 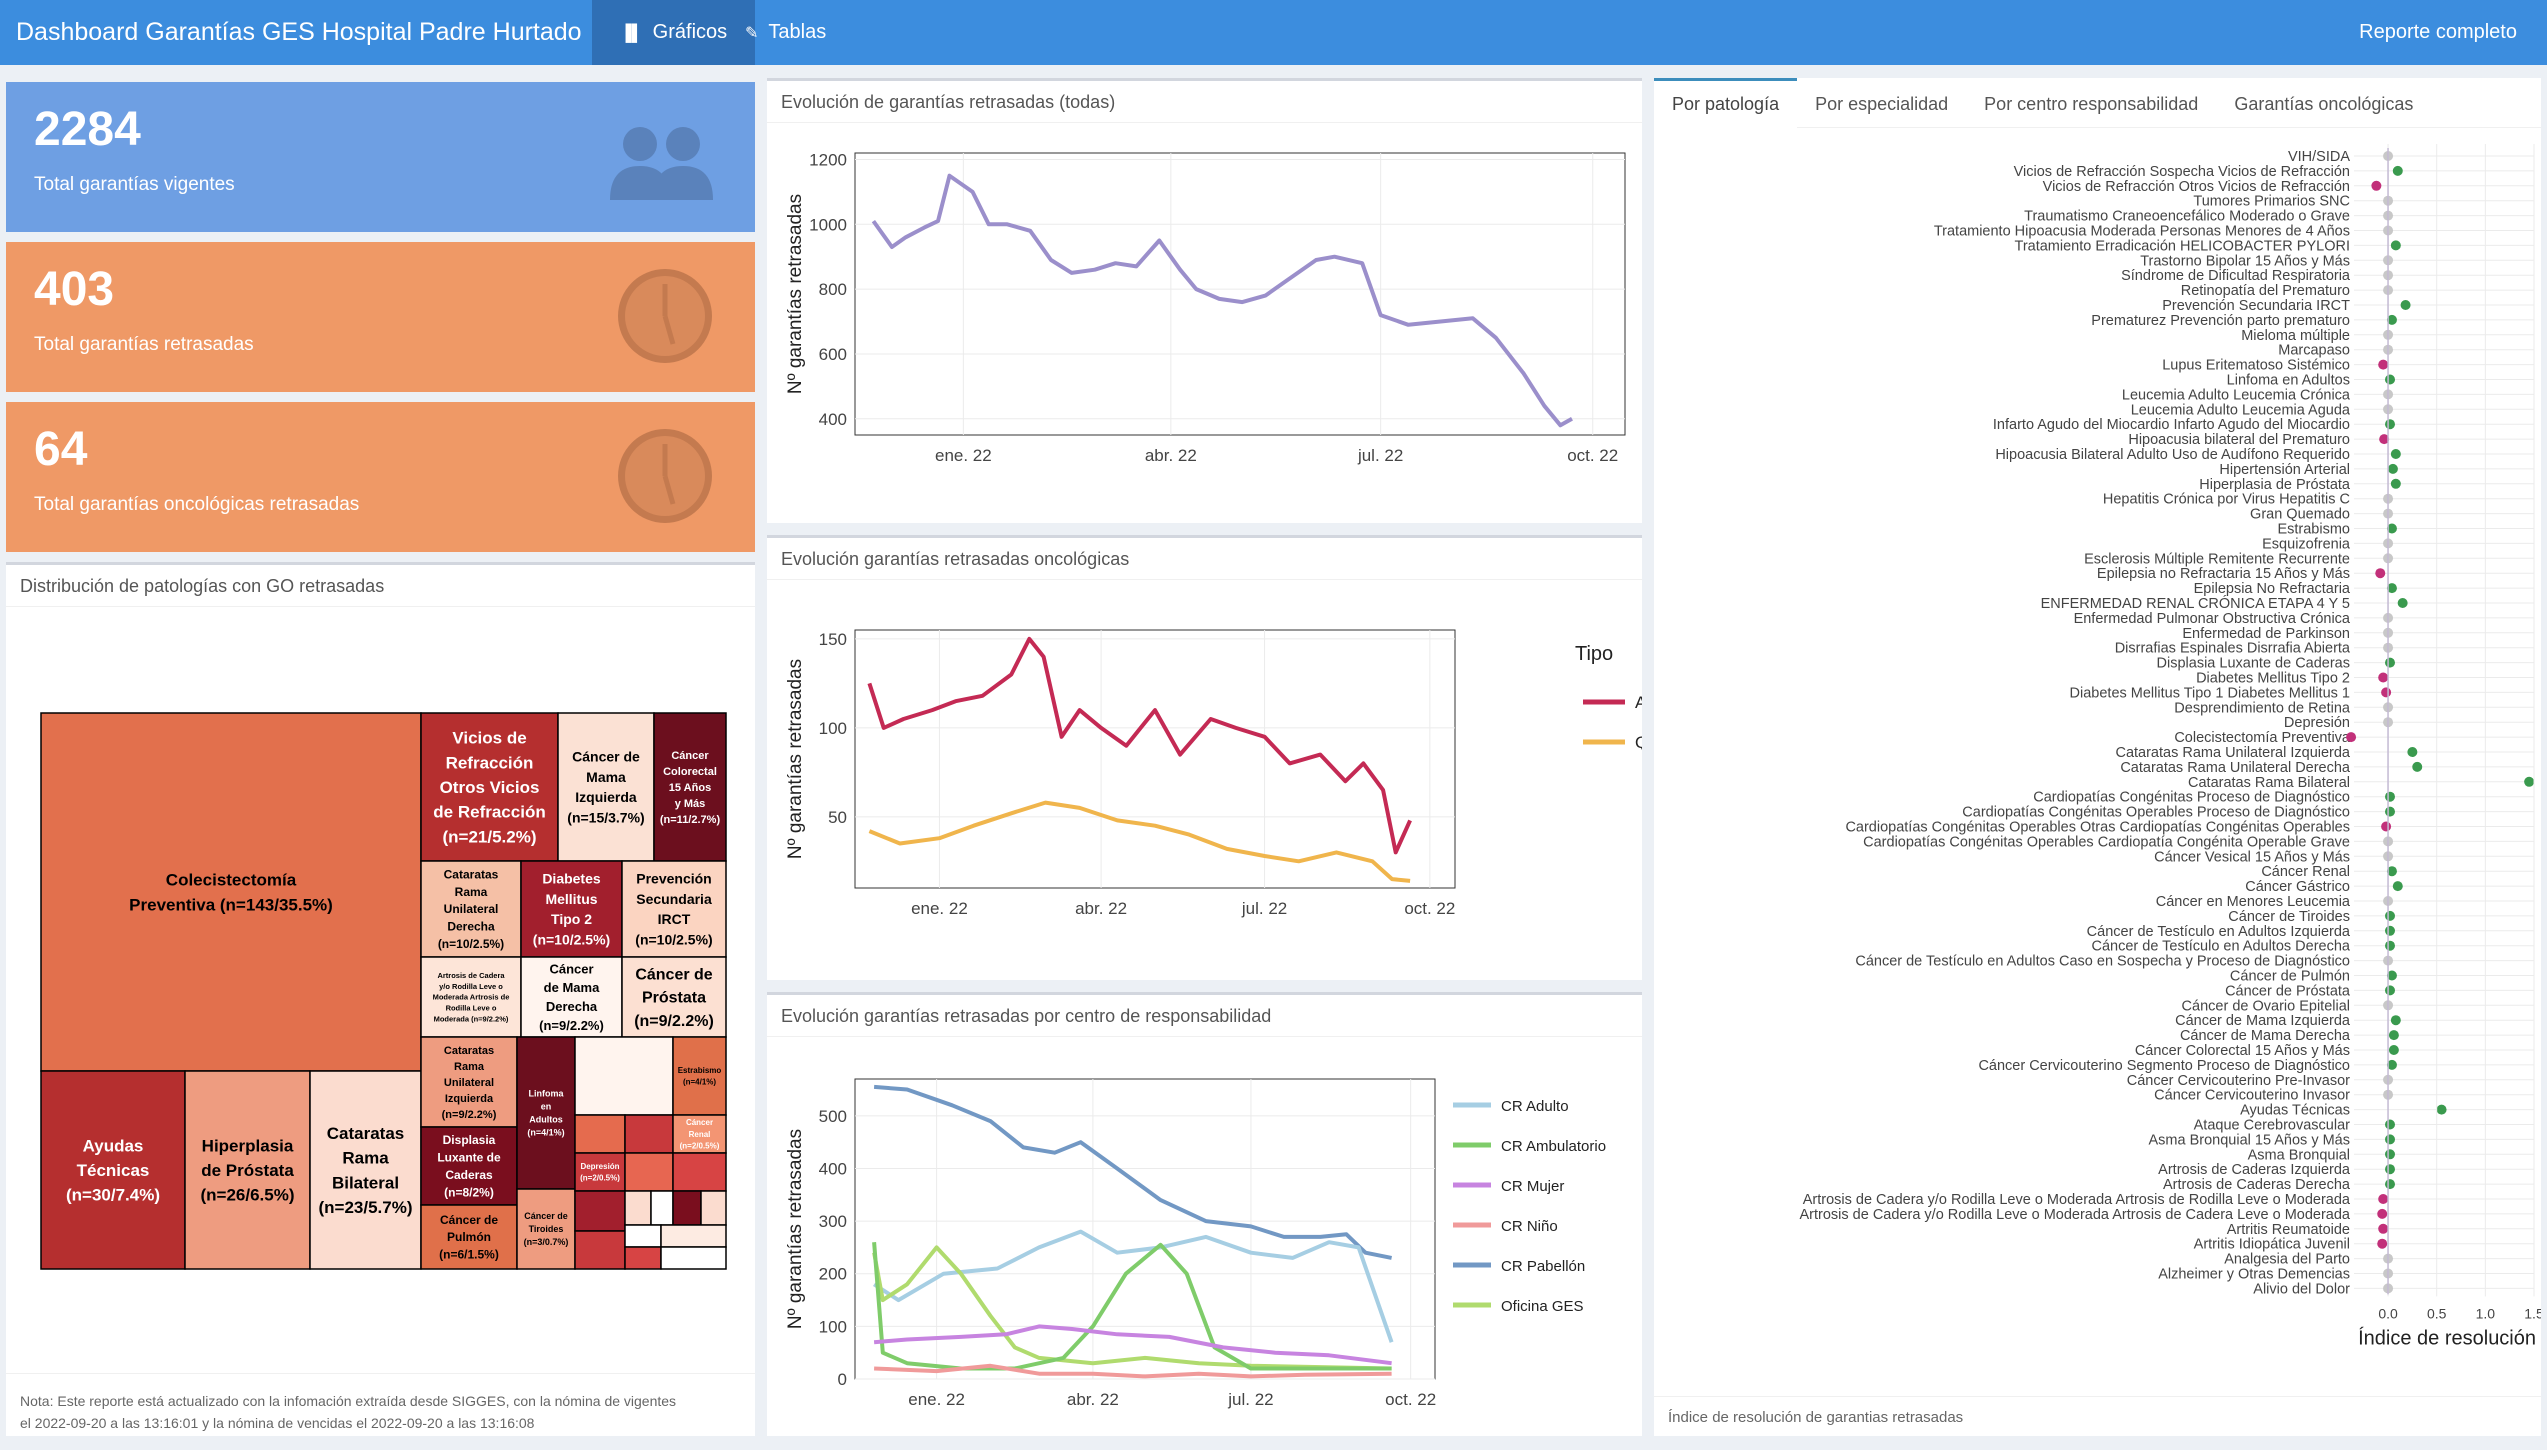 What do you see at coordinates (600, 1172) in the screenshot?
I see `treemap-cell-depresion` at bounding box center [600, 1172].